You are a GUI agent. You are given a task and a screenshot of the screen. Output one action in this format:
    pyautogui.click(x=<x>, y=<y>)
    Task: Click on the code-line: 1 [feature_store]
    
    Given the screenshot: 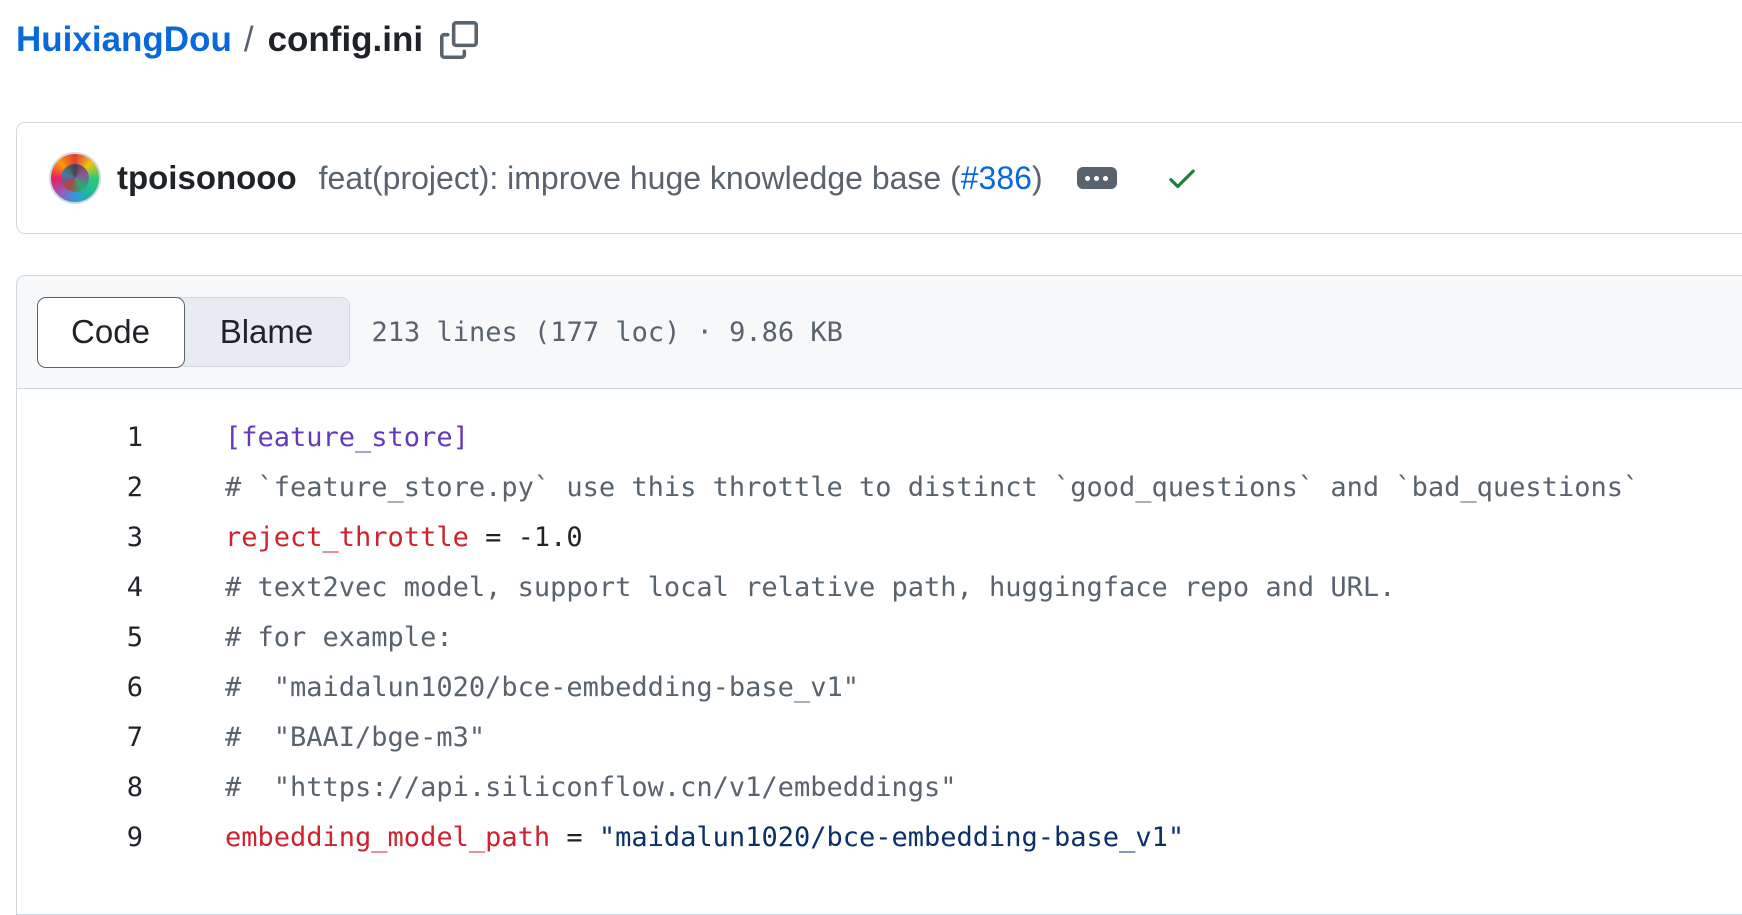 What is the action you would take?
    pyautogui.click(x=879, y=437)
    